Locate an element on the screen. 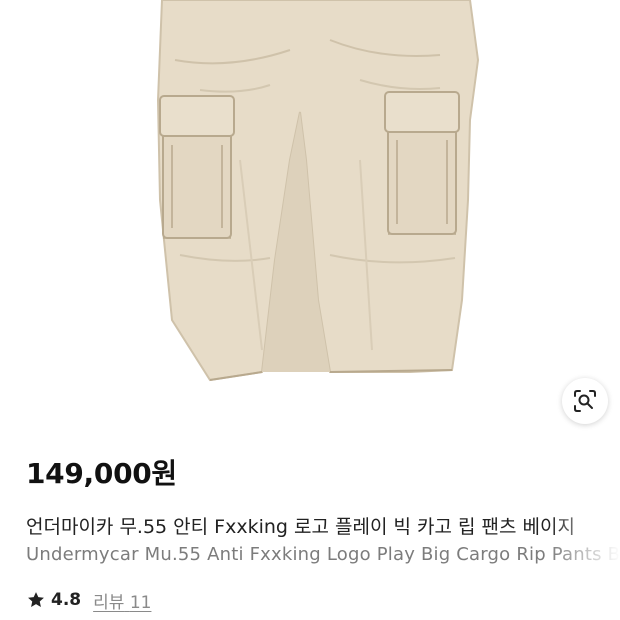 This screenshot has height=620, width=620. star-icon is located at coordinates (36, 599).